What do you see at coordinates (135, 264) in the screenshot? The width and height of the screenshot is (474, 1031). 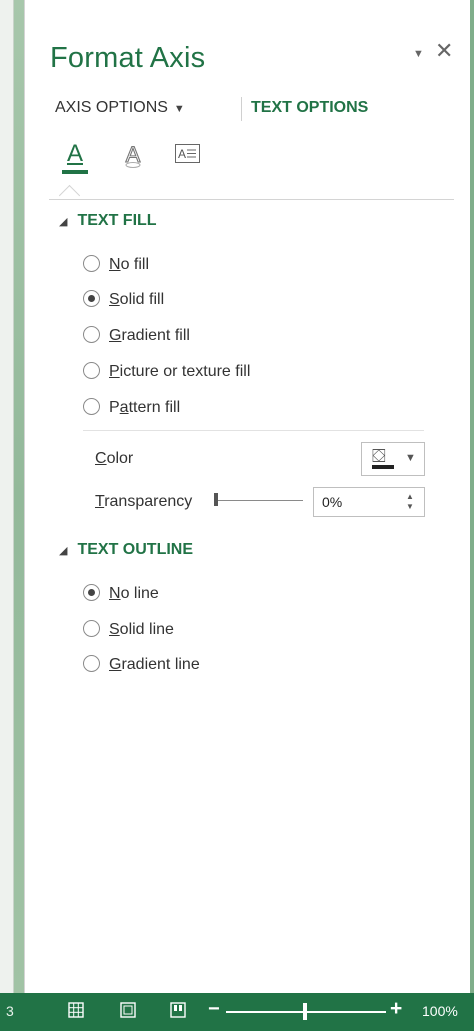 I see `radio-label: o fill` at bounding box center [135, 264].